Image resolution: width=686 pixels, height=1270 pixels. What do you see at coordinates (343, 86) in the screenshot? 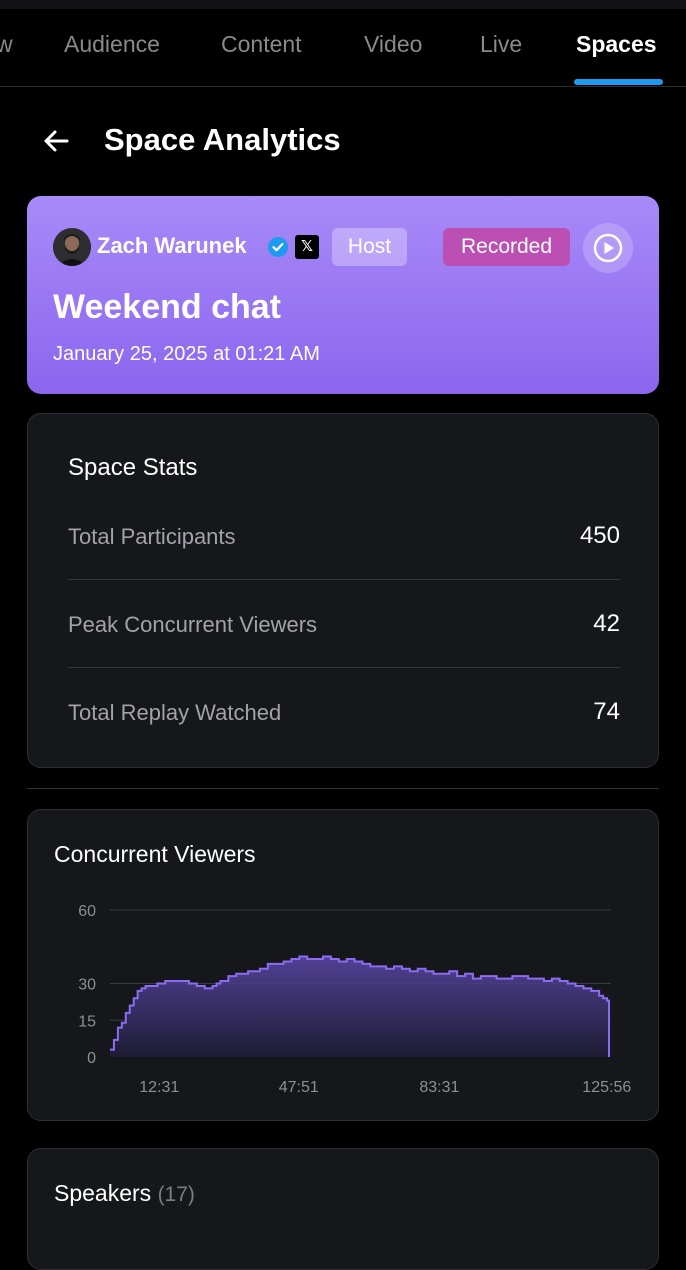
I see `tab-bar-divider` at bounding box center [343, 86].